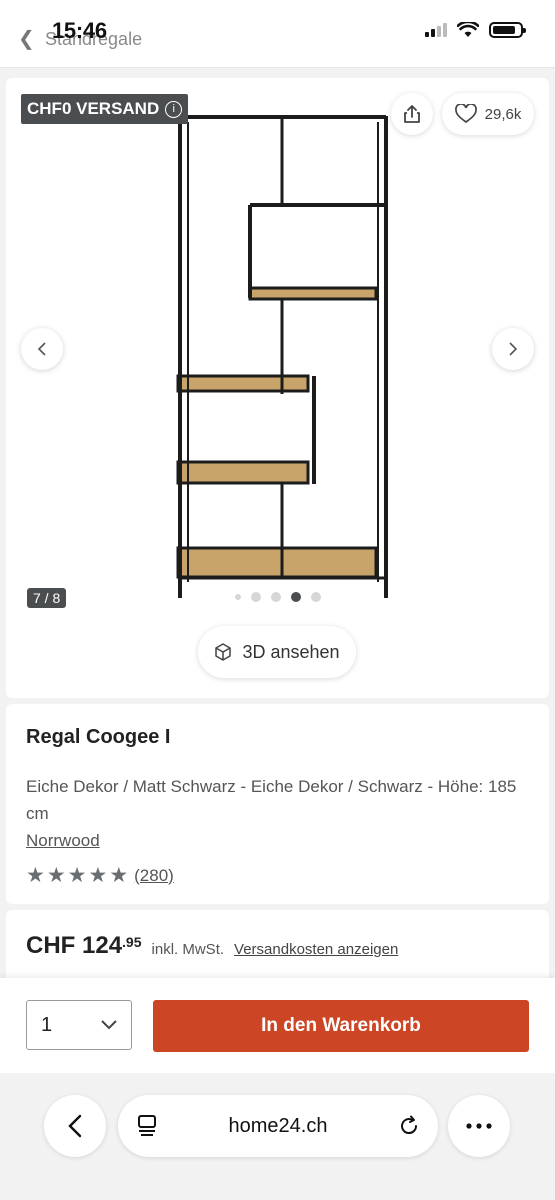 This screenshot has height=1200, width=555. What do you see at coordinates (74, 945) in the screenshot?
I see `price-main: CHF 124` at bounding box center [74, 945].